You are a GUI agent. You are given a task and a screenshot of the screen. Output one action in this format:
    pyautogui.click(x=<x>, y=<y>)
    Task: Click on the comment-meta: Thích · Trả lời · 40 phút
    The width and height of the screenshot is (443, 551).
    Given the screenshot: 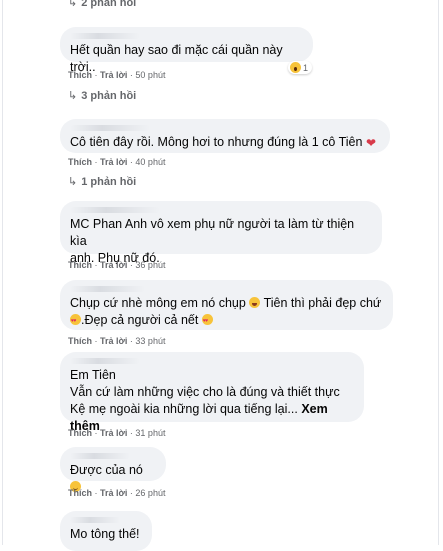 What is the action you would take?
    pyautogui.click(x=117, y=162)
    